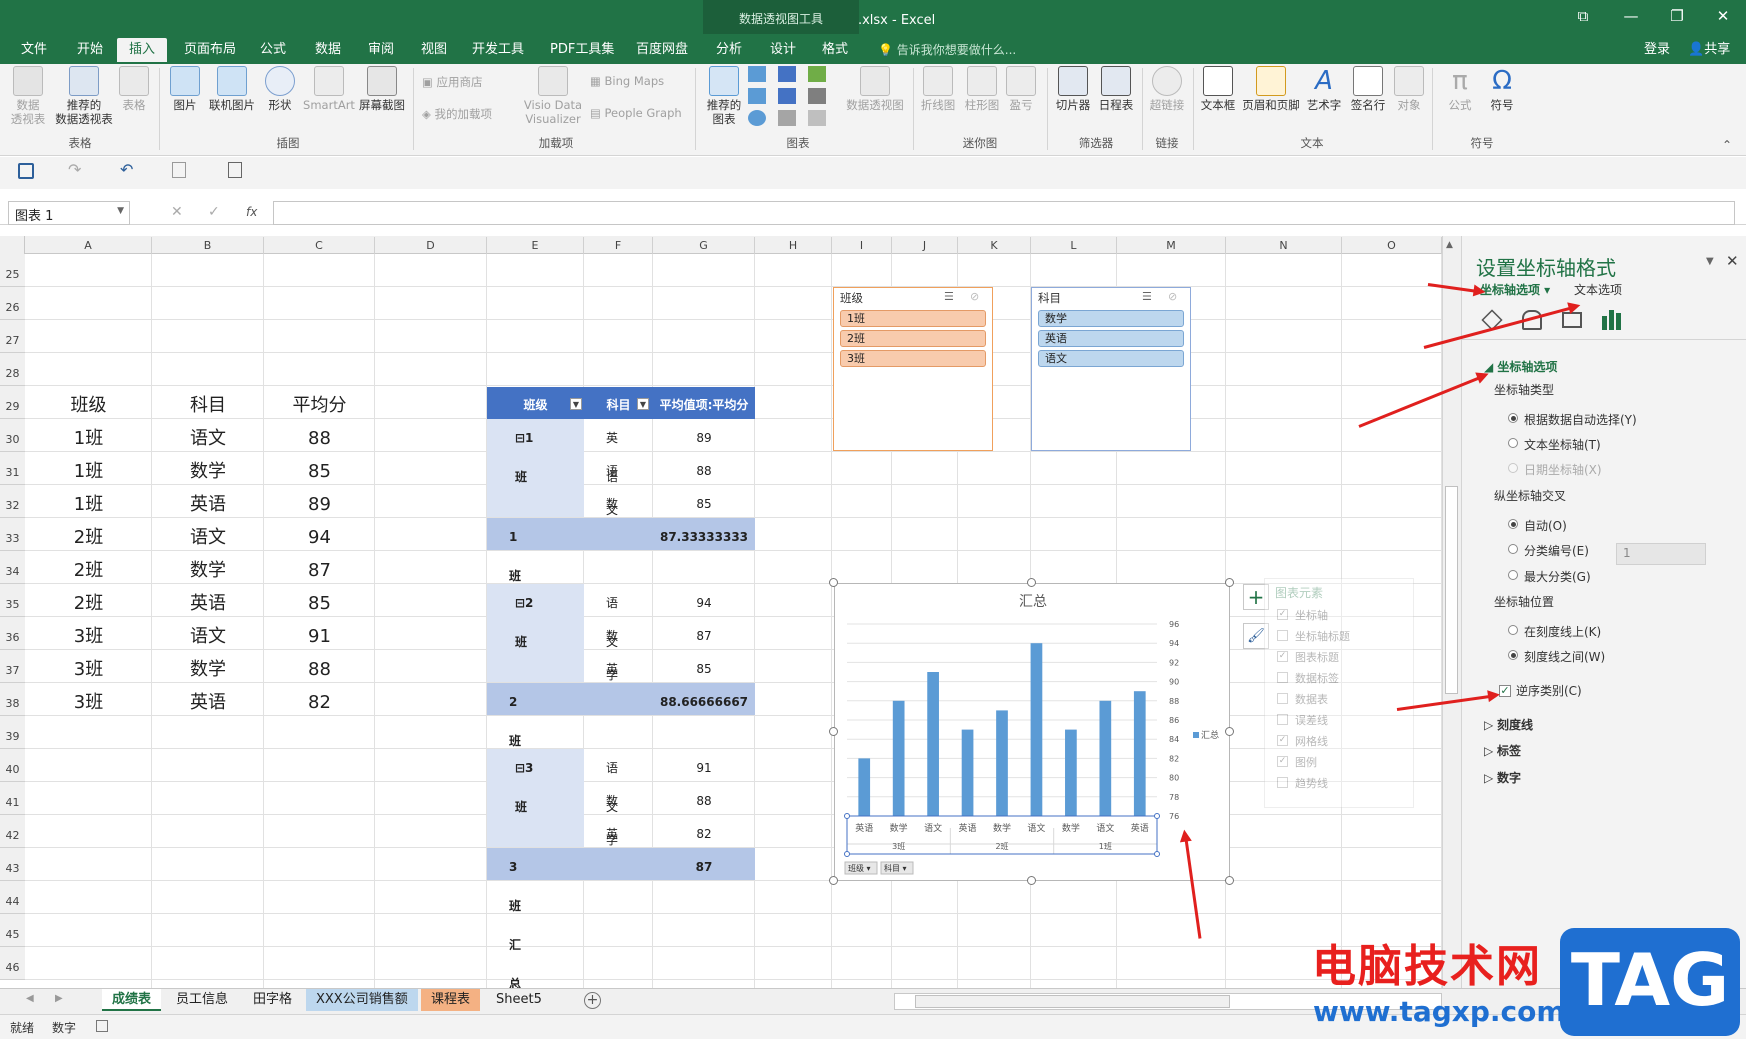  Describe the element at coordinates (12, 732) in the screenshot. I see `row-header: 39` at that location.